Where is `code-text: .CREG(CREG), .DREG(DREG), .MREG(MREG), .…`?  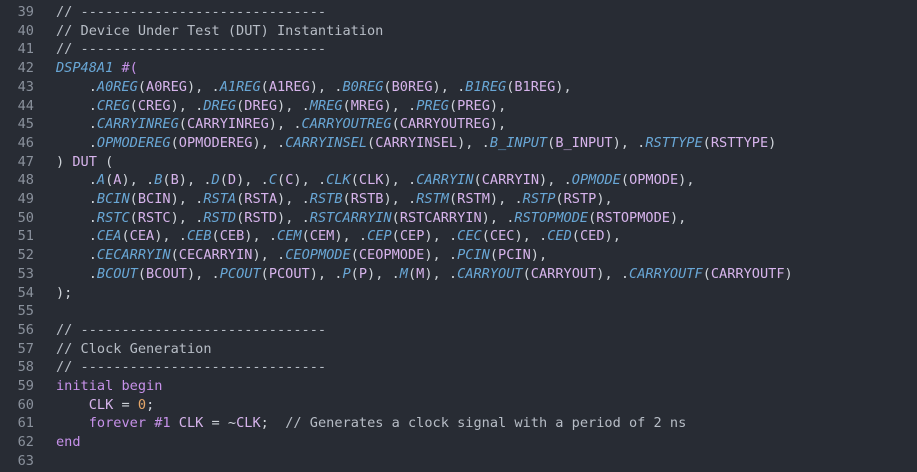 code-text: .CREG(CREG), .DREG(DREG), .MREG(MREG), .… is located at coordinates (281, 105).